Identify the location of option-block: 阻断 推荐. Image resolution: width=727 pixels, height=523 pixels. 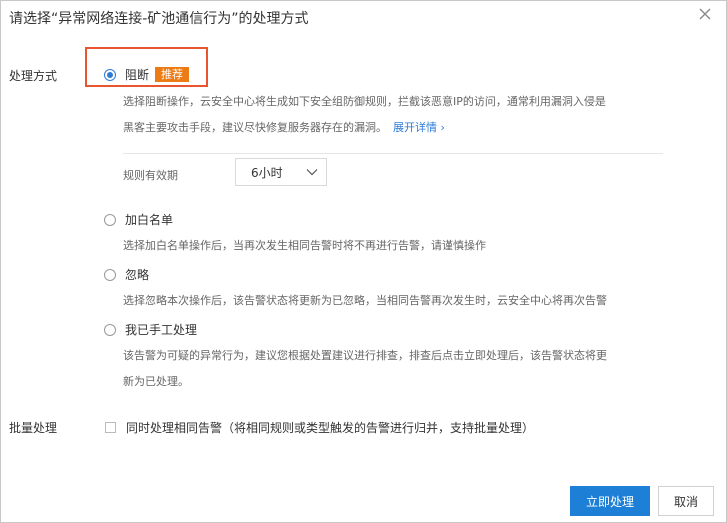
(147, 74).